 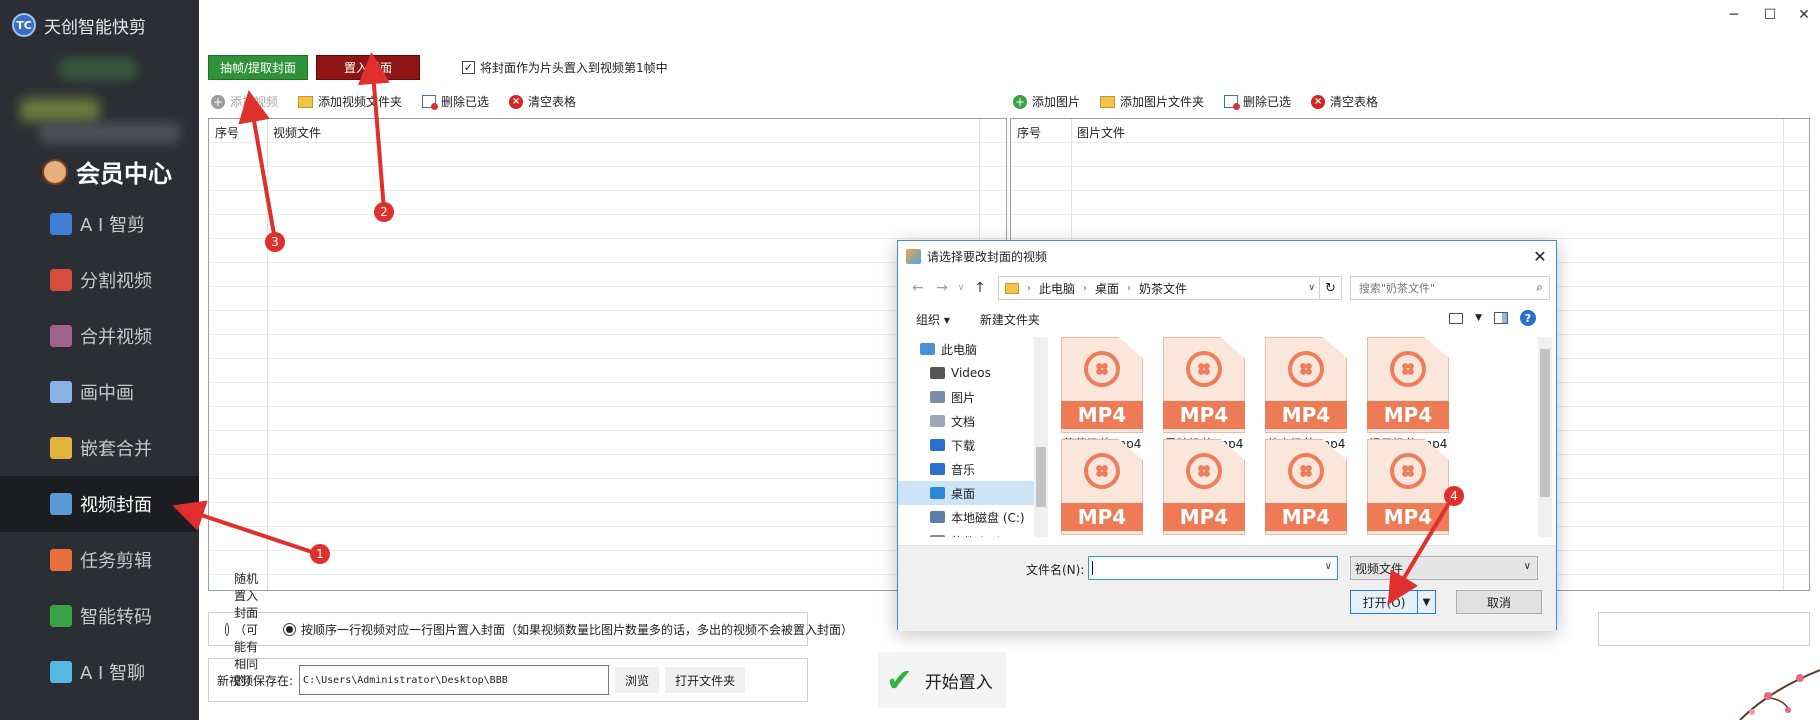 I want to click on tree-item-label: 软件 (D:), so click(x=976, y=535).